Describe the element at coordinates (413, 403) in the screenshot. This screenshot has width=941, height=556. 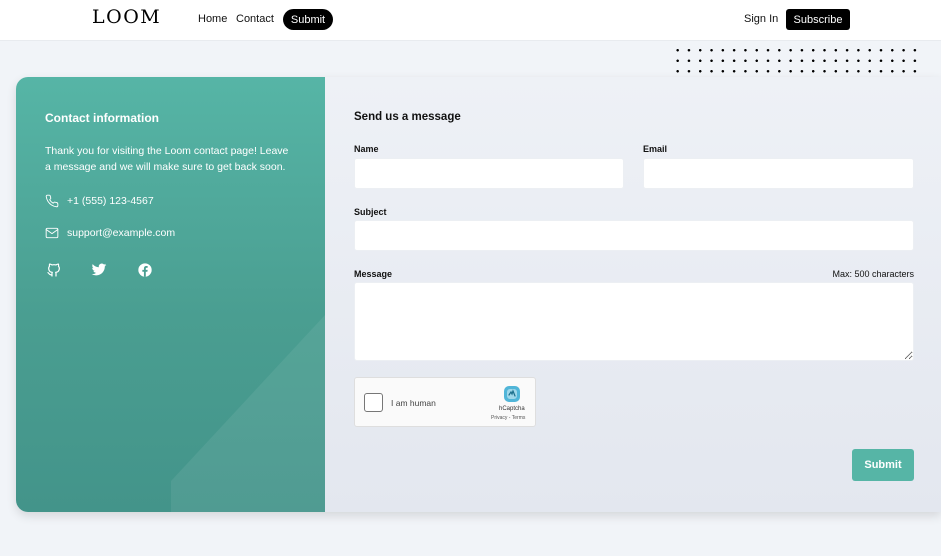
I see `captcha-label: I am human` at that location.